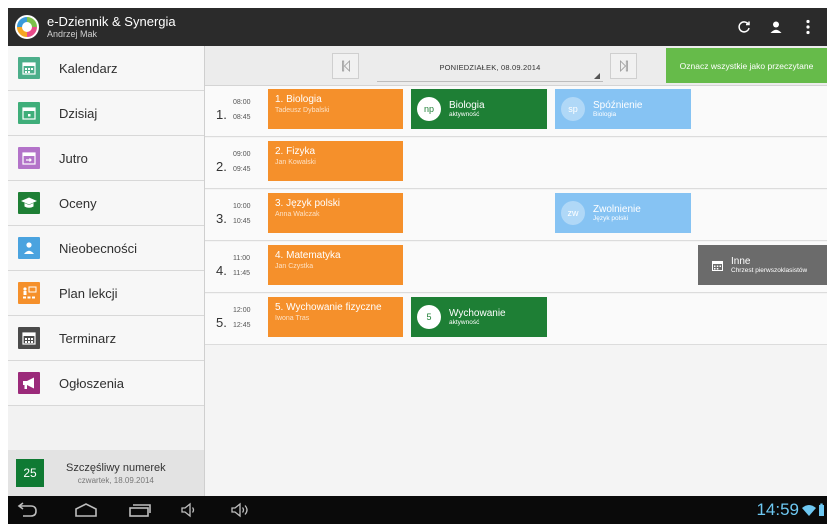 The height and width of the screenshot is (524, 827). What do you see at coordinates (106, 158) in the screenshot?
I see `sidebar-item-jutro: Jutro` at bounding box center [106, 158].